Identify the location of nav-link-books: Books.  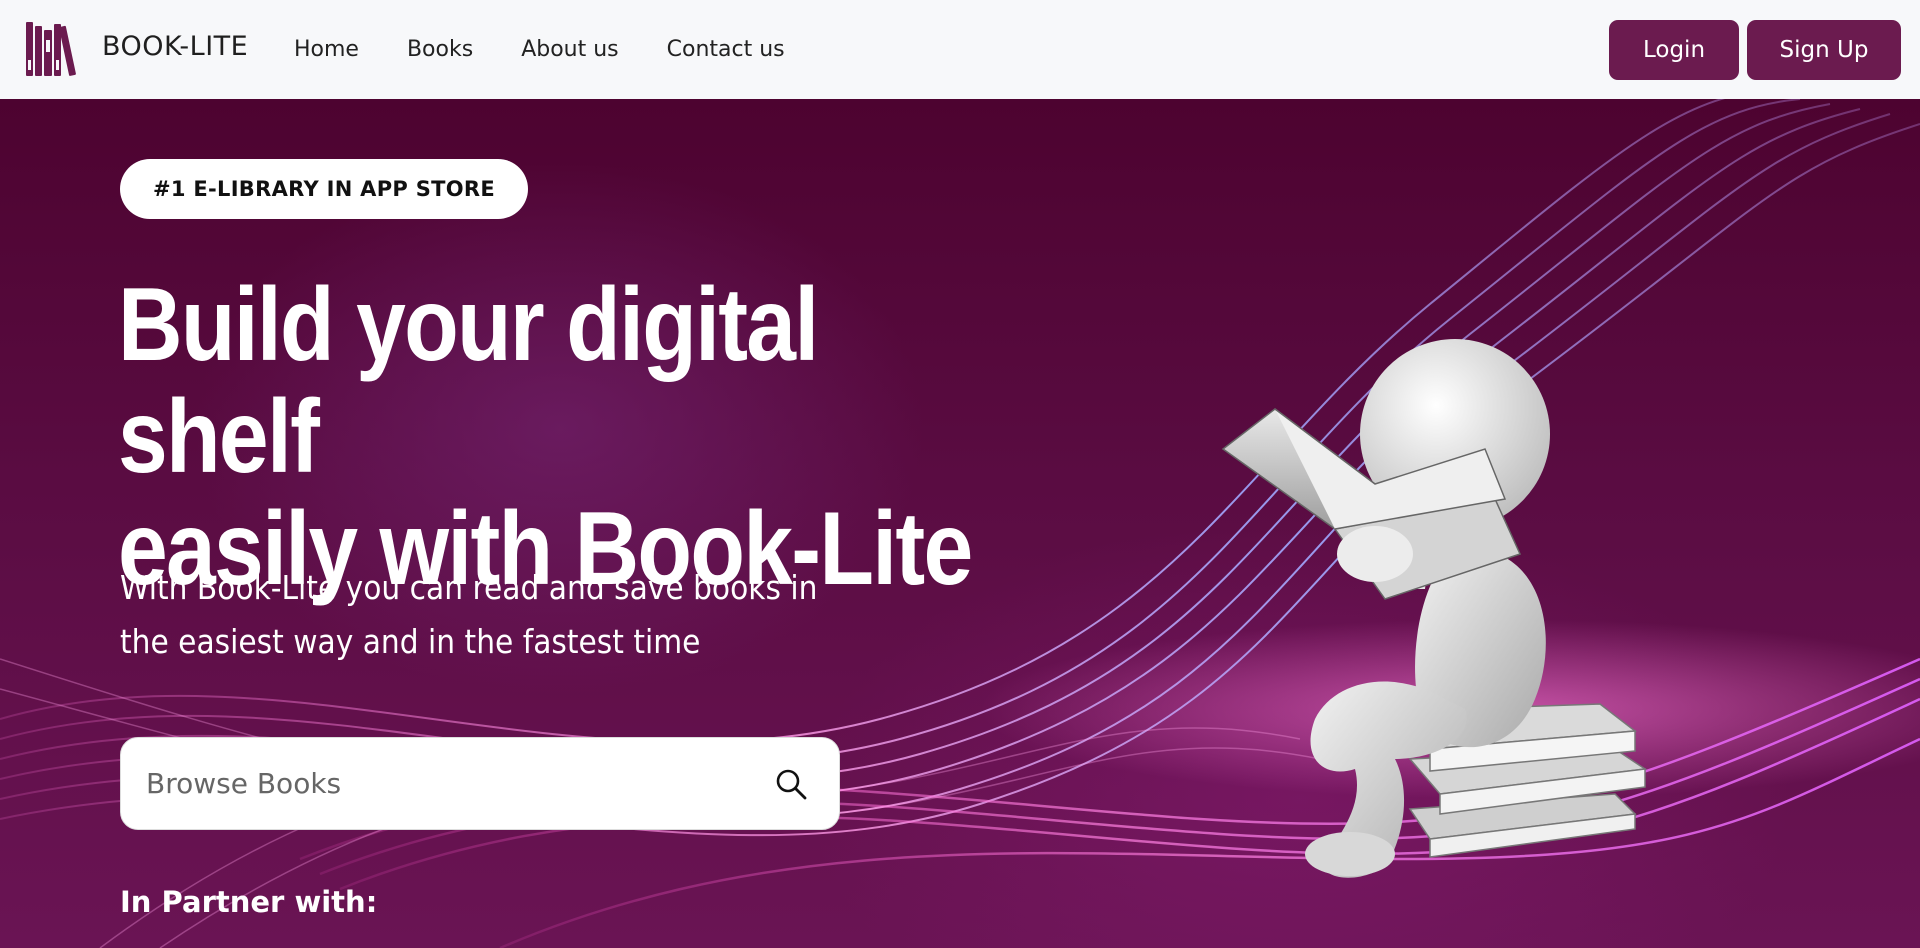
(440, 49).